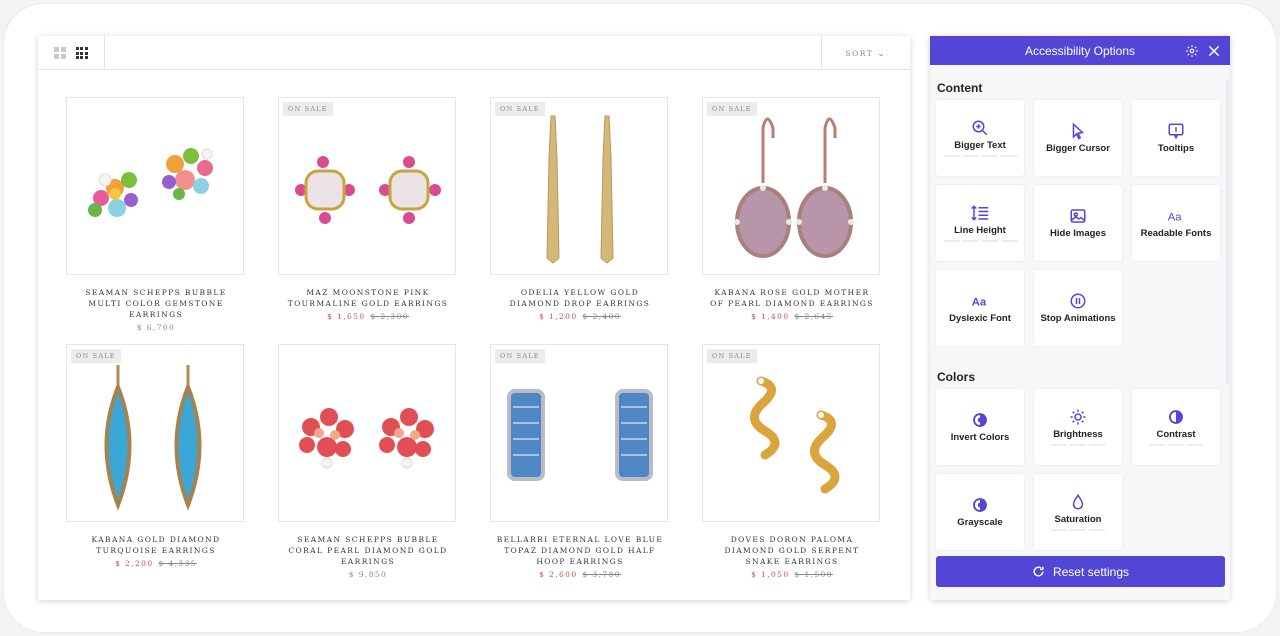 The width and height of the screenshot is (1280, 636). What do you see at coordinates (156, 563) in the screenshot?
I see `product-price: $ 2,200 $ 4,335` at bounding box center [156, 563].